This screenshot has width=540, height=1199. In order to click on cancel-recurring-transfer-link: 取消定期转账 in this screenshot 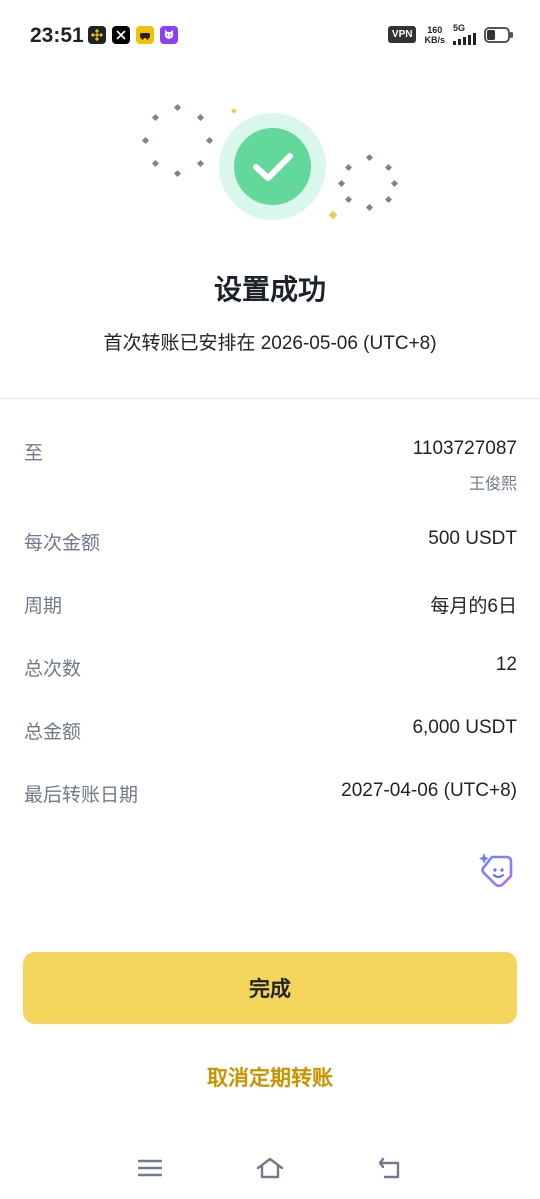, I will do `click(270, 1077)`.